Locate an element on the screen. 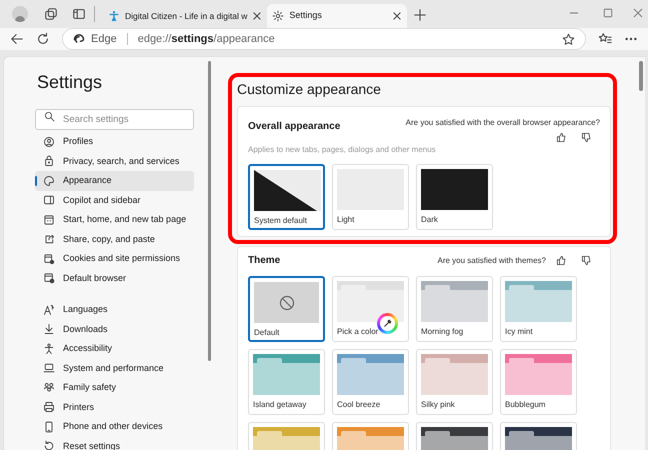  sidebar-item: System and performance is located at coordinates (114, 368).